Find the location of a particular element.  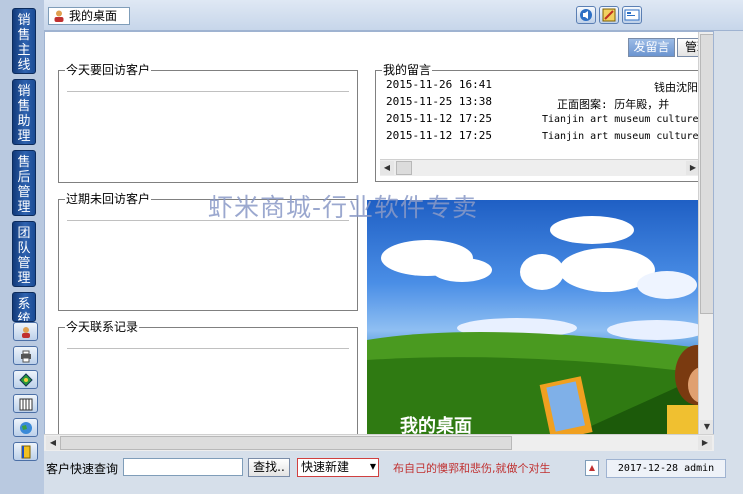

sidebar-tab-sales-assistant: 销售助理 is located at coordinates (24, 112).